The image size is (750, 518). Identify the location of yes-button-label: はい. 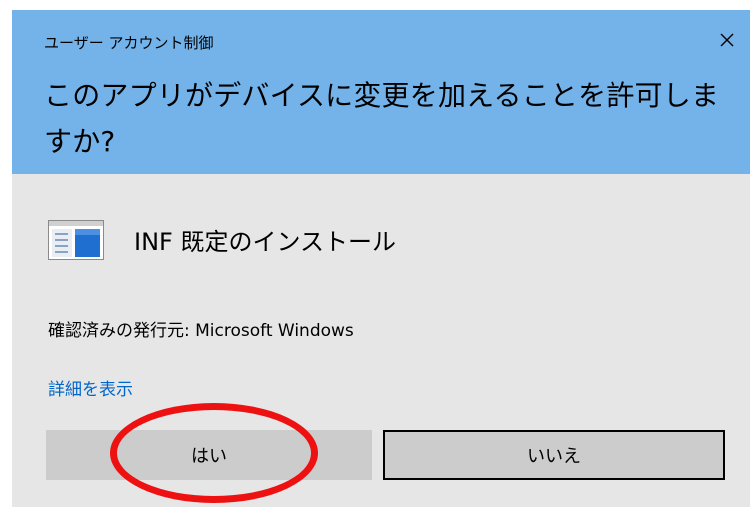
(209, 456).